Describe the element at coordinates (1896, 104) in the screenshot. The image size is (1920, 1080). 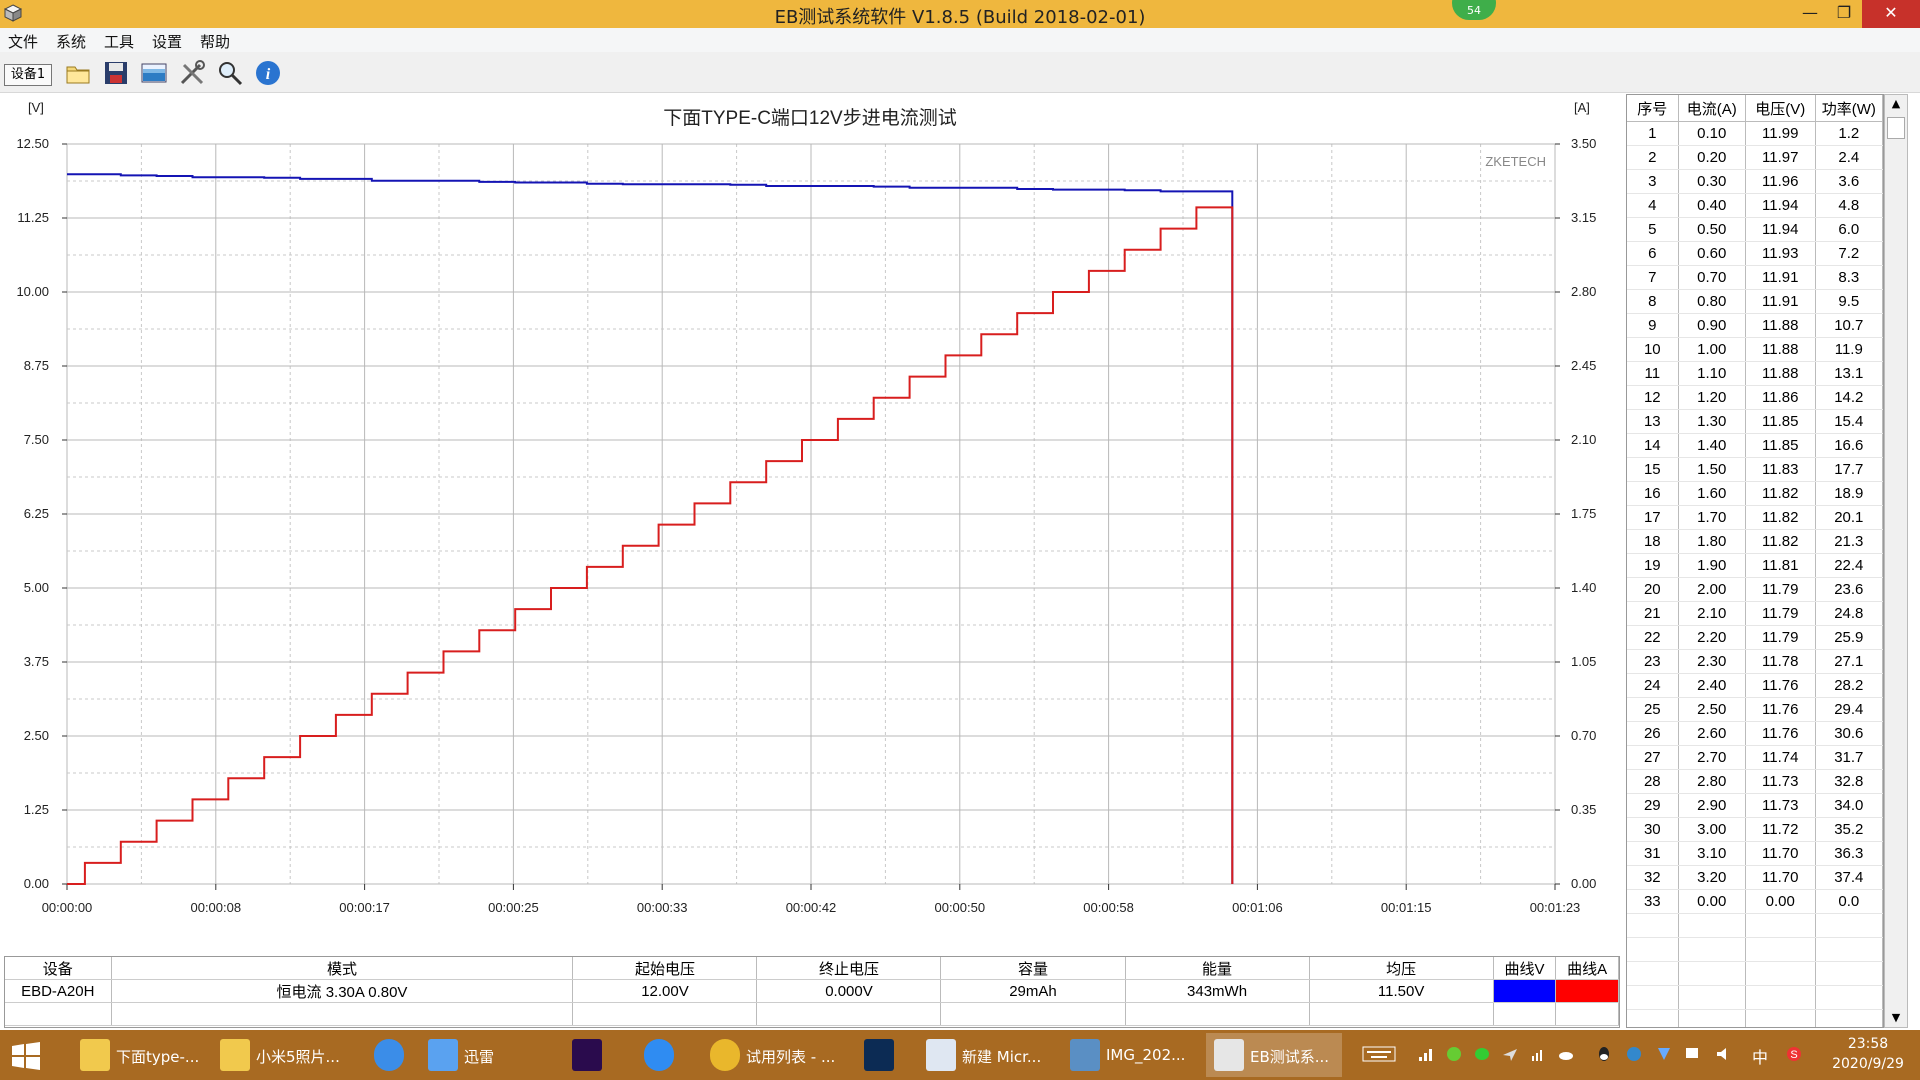
I see `scroll-up-icon: ▲` at that location.